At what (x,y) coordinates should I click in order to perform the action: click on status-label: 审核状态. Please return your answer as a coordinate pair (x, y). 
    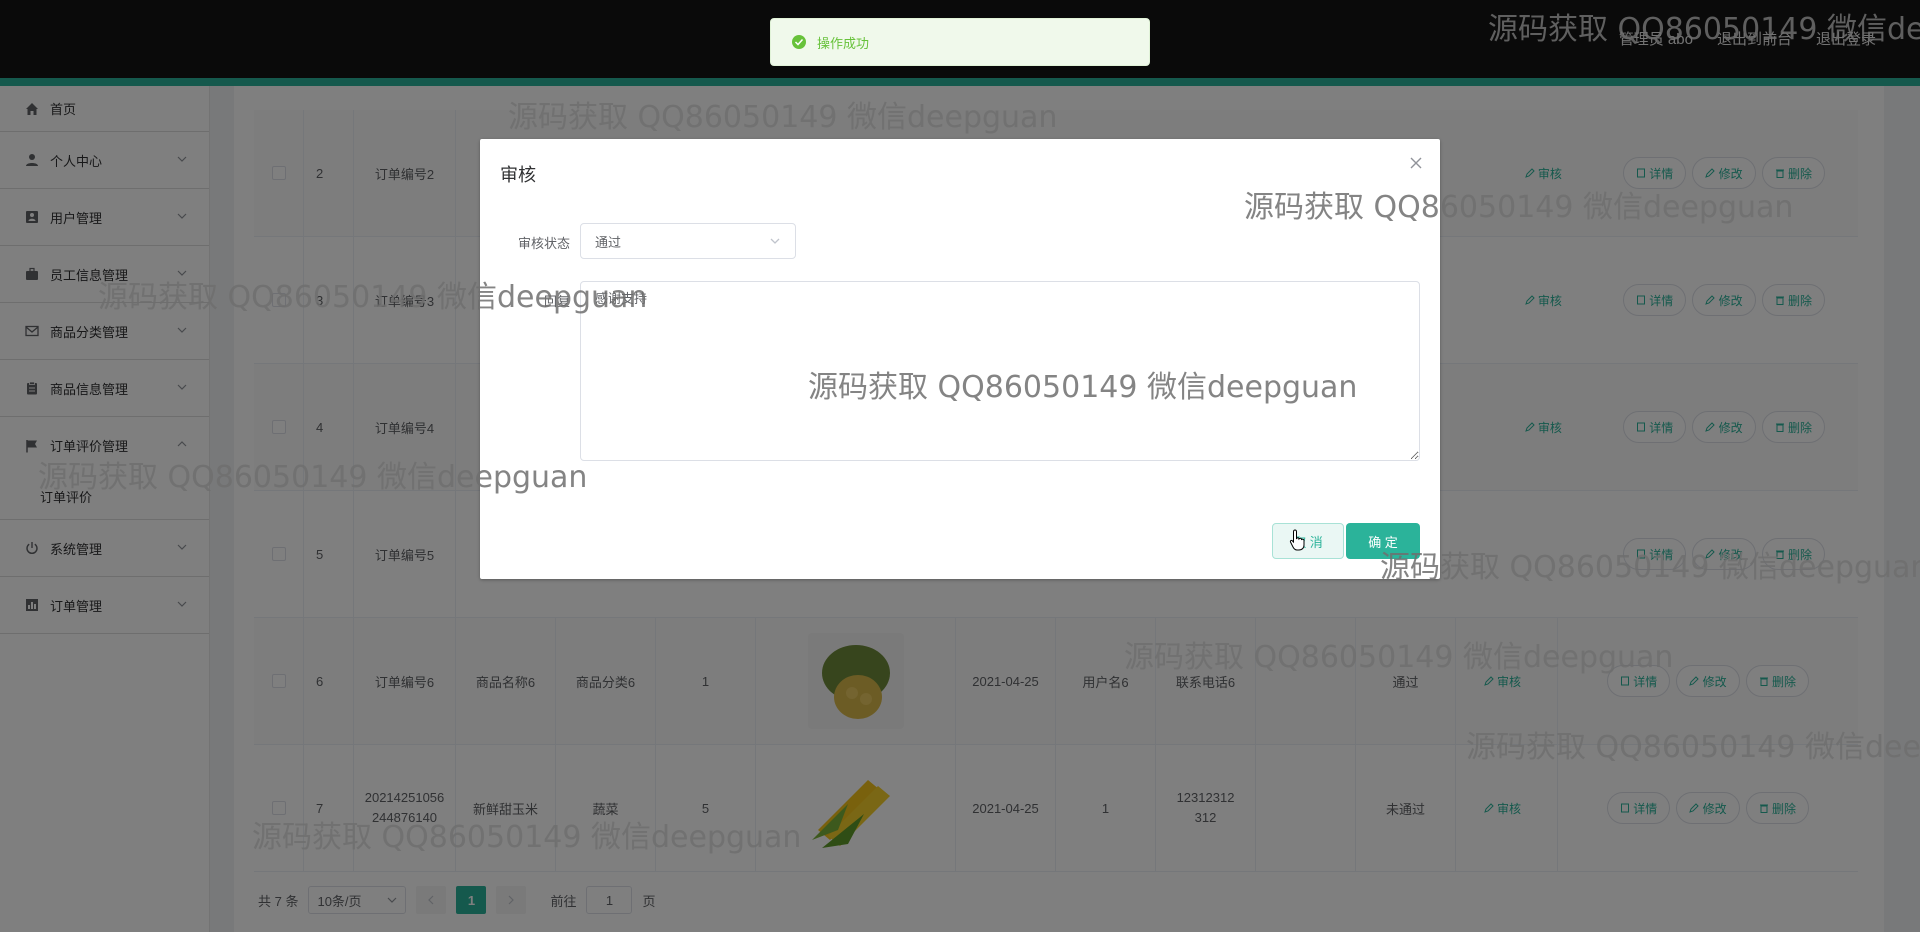
    Looking at the image, I should click on (543, 243).